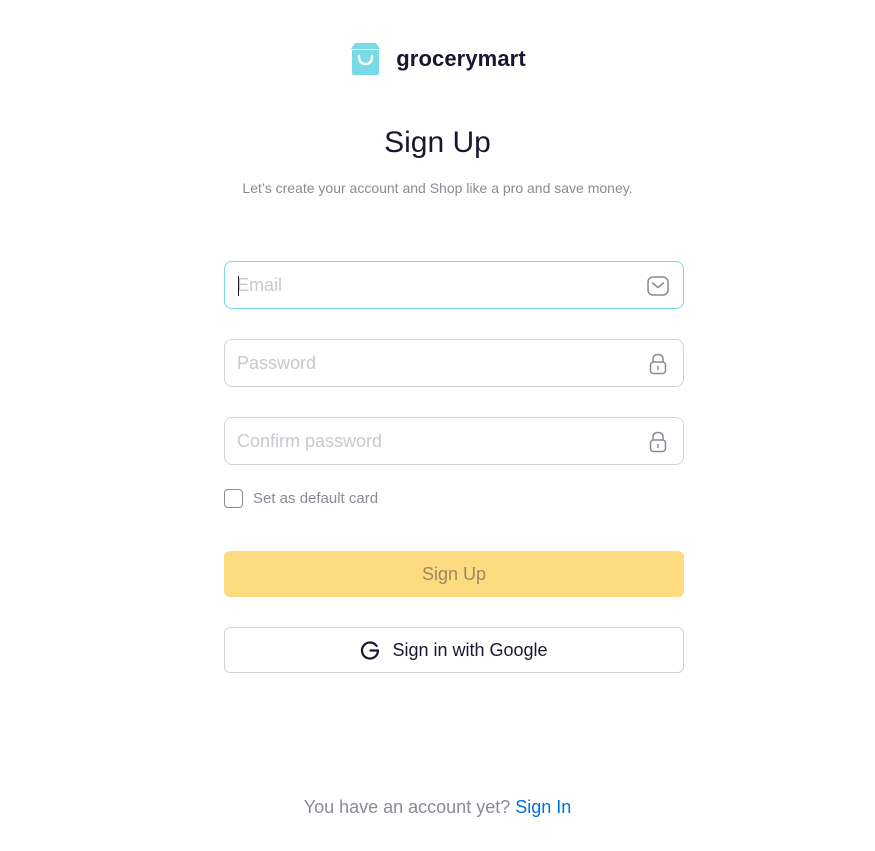 This screenshot has height=851, width=875. I want to click on confirm-password-field, so click(454, 441).